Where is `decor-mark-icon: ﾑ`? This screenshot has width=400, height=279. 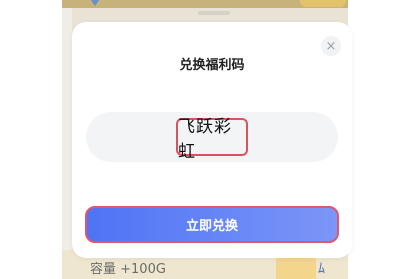
decor-mark-icon: ﾑ is located at coordinates (321, 269).